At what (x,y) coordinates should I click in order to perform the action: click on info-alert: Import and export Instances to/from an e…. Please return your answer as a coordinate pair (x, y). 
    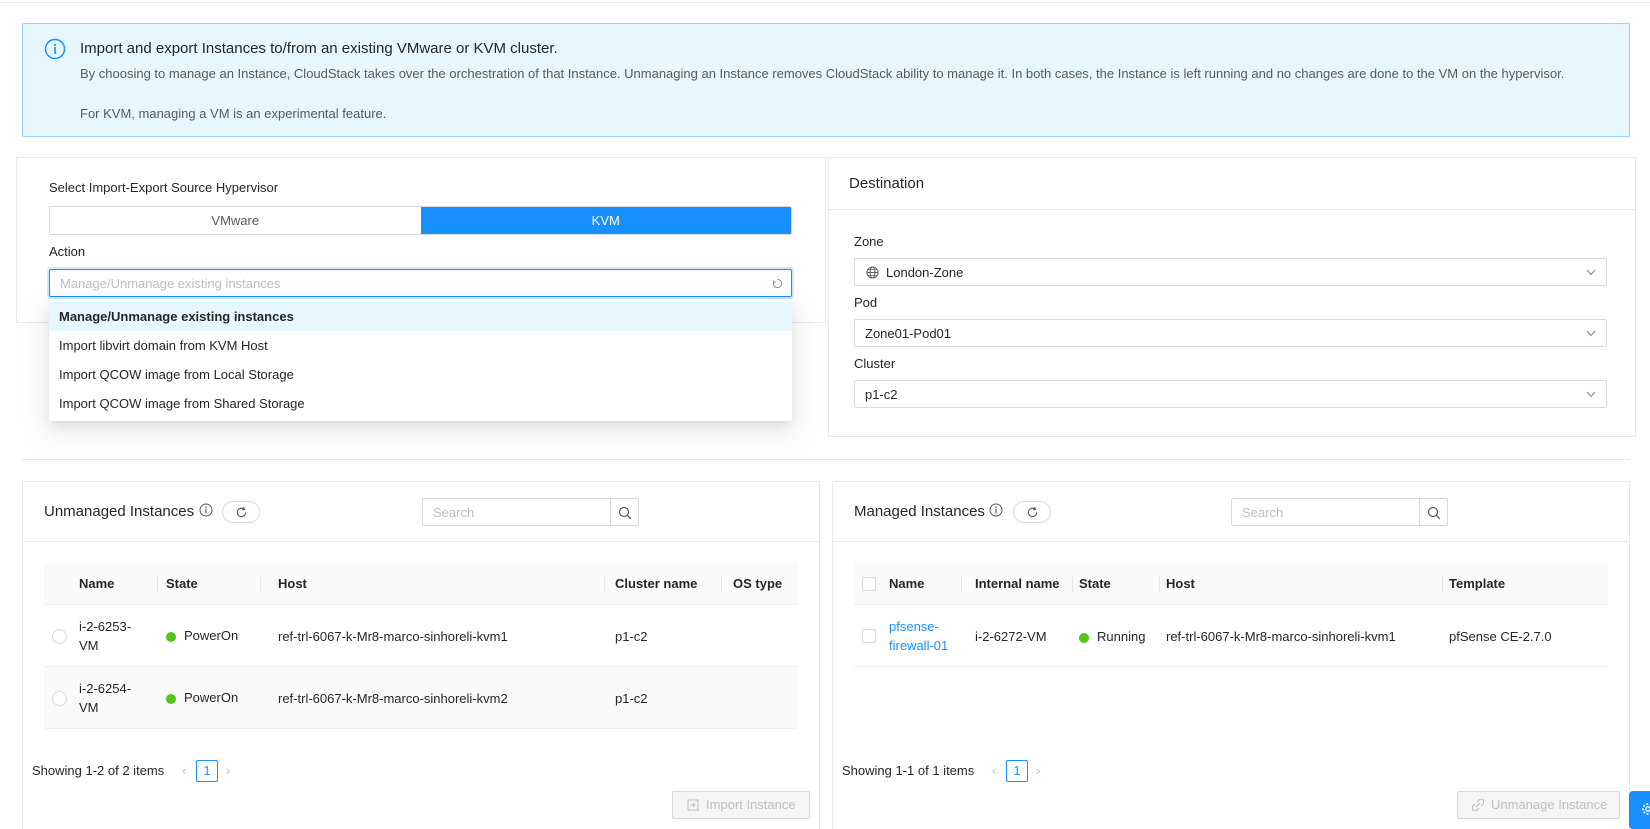
    Looking at the image, I should click on (826, 80).